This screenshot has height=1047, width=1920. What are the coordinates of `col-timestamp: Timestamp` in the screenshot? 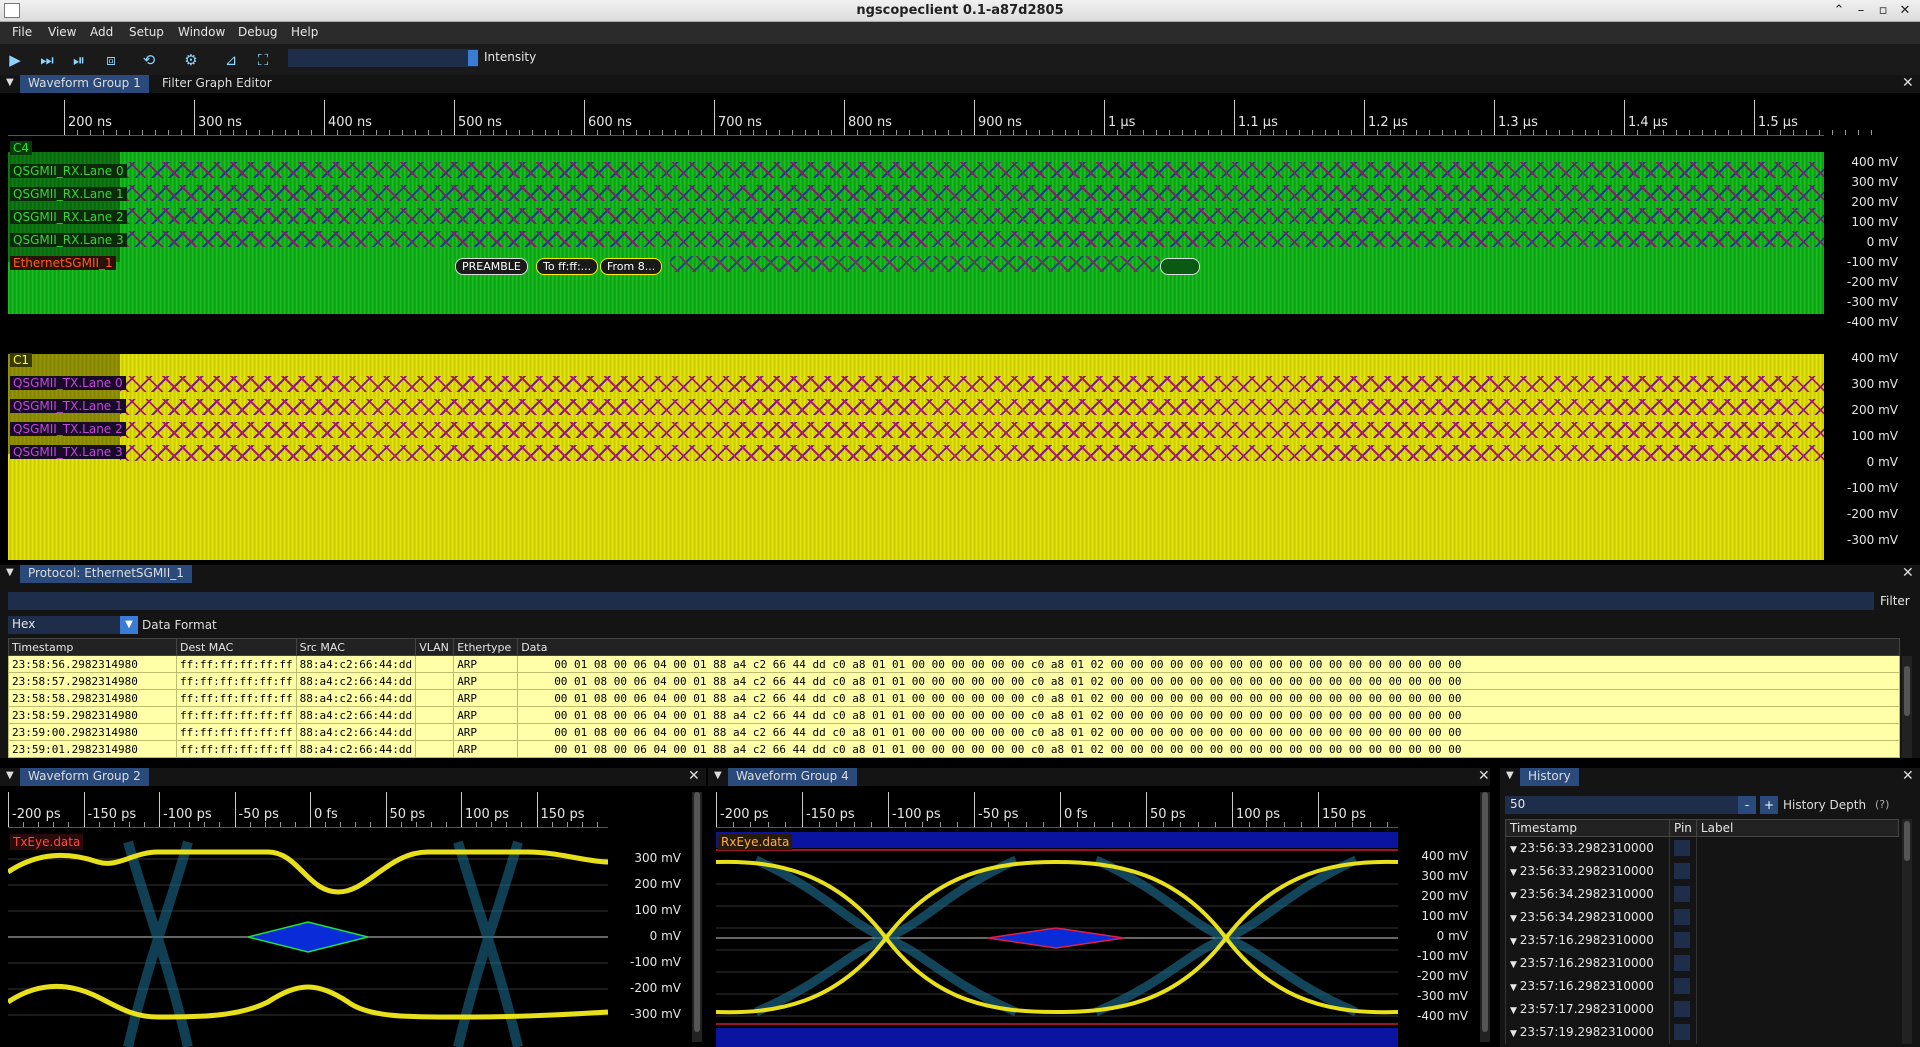 It's located at (92, 647).